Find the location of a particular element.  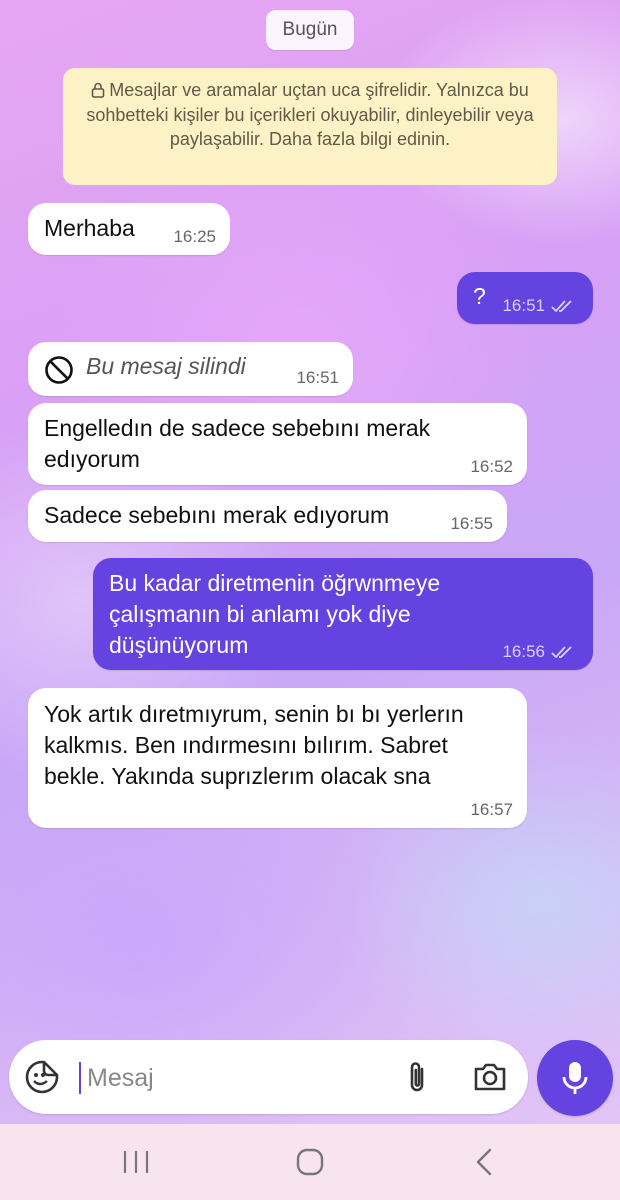

navigation-bar is located at coordinates (310, 1162).